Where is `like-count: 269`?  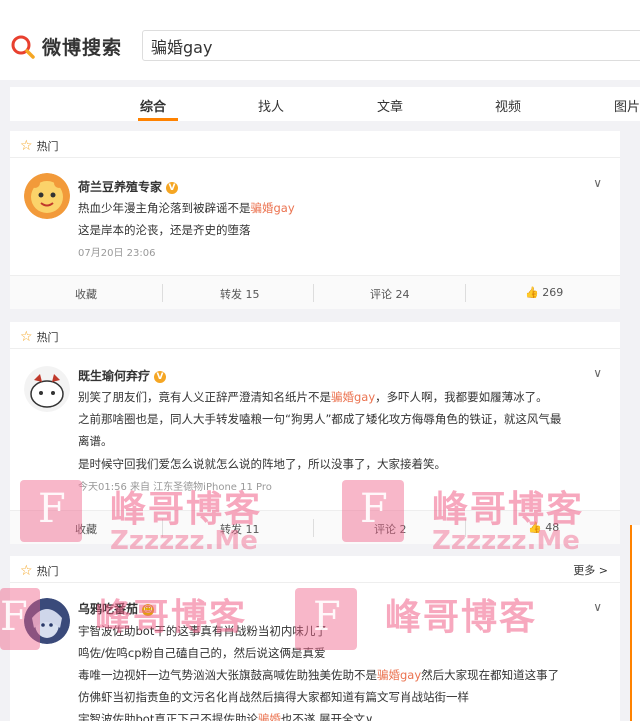
like-count: 269 is located at coordinates (553, 292).